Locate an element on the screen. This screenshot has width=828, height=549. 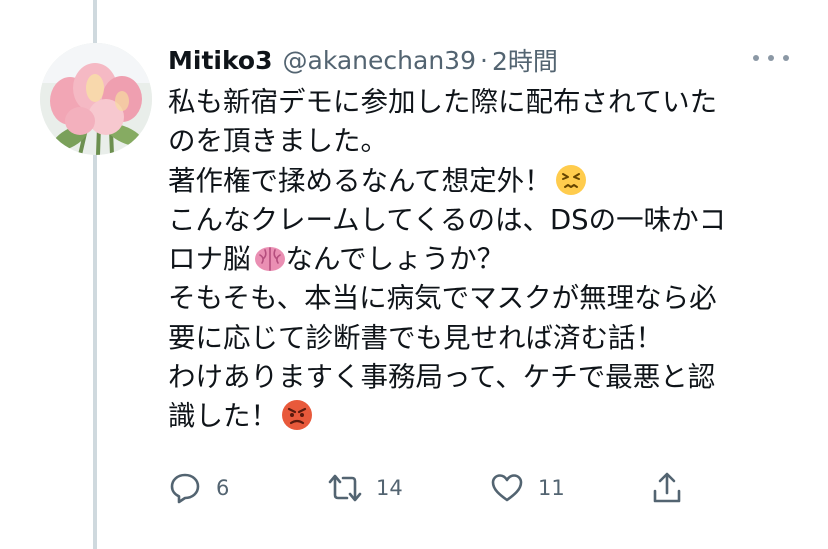
user-handle: @akanechan39 is located at coordinates (379, 60).